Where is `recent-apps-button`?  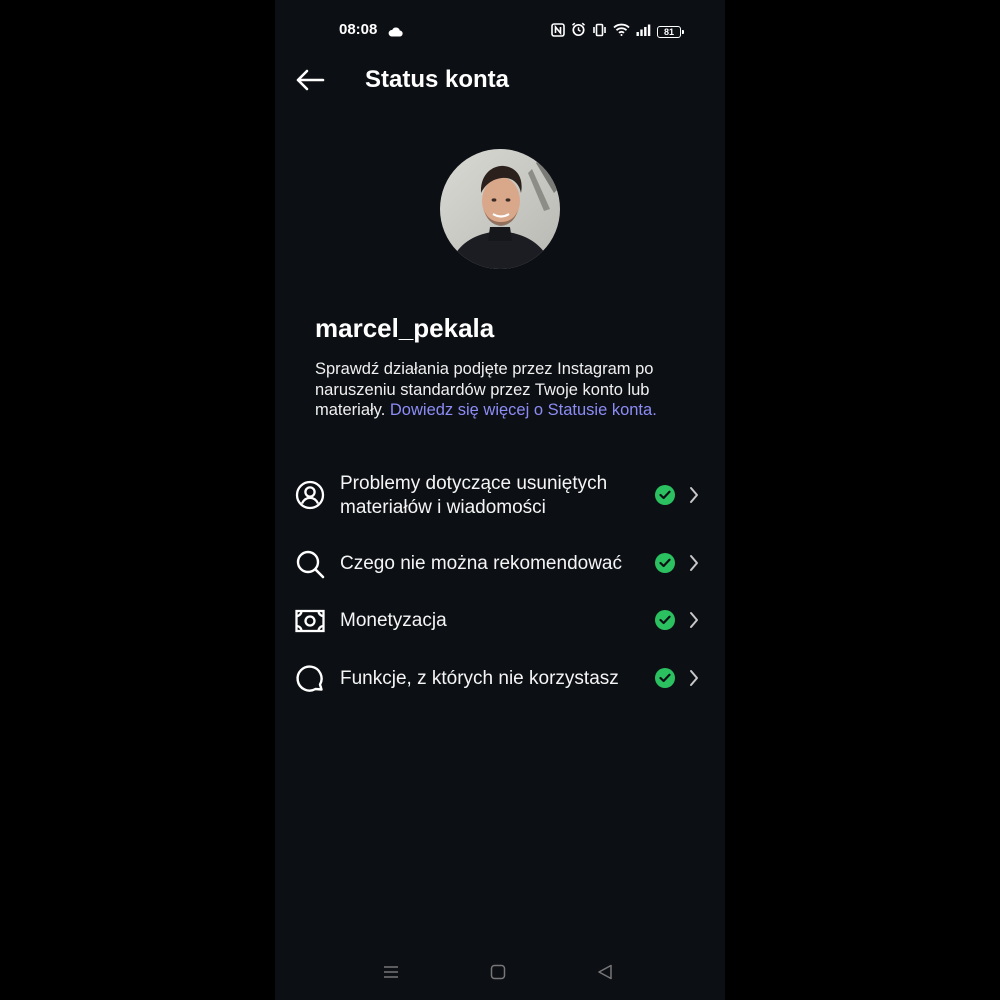 recent-apps-button is located at coordinates (391, 972).